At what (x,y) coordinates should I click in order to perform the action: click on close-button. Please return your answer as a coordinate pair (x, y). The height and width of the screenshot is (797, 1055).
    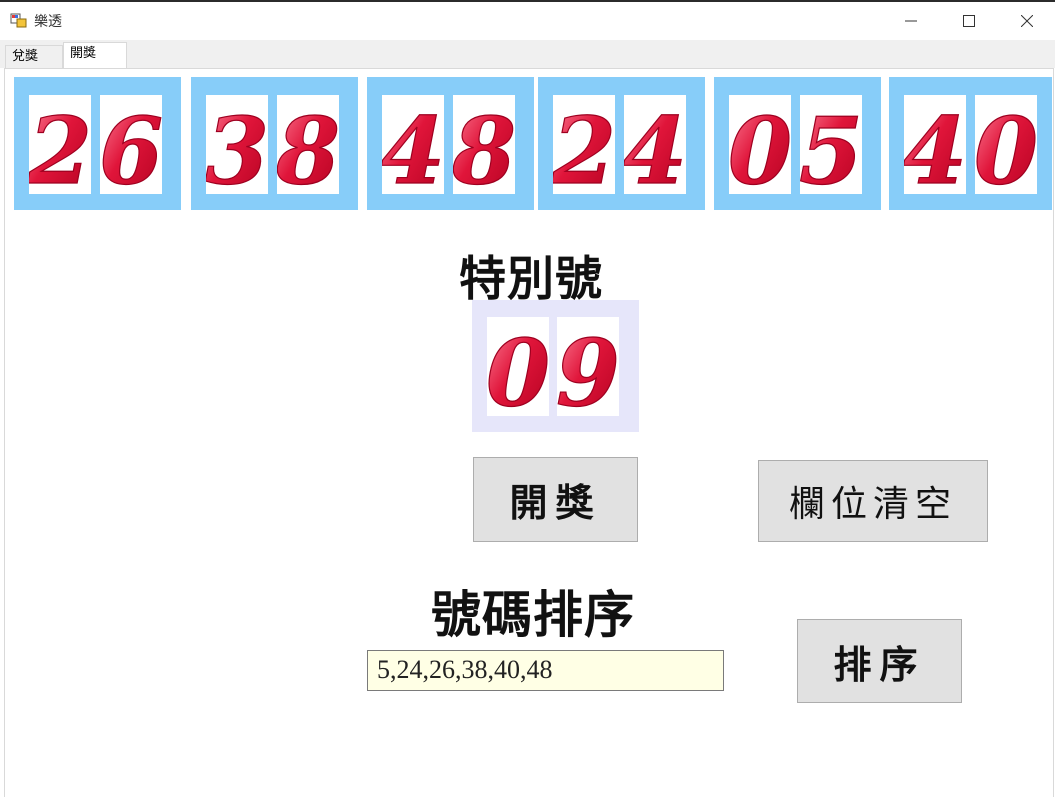
    Looking at the image, I should click on (1026, 21).